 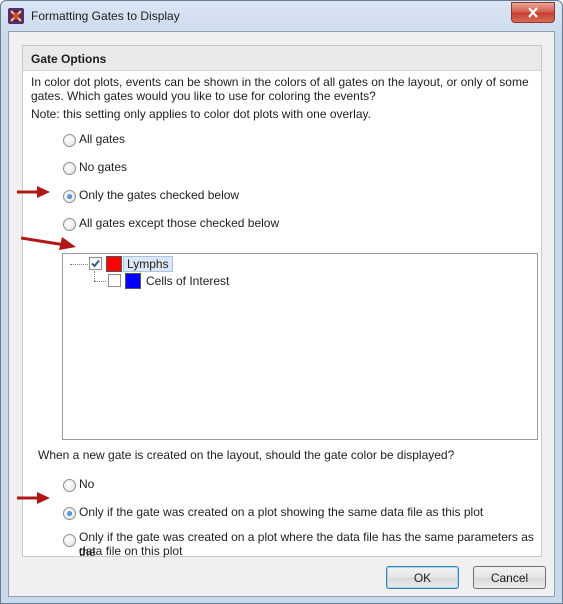 What do you see at coordinates (86, 484) in the screenshot?
I see `radio-label: No` at bounding box center [86, 484].